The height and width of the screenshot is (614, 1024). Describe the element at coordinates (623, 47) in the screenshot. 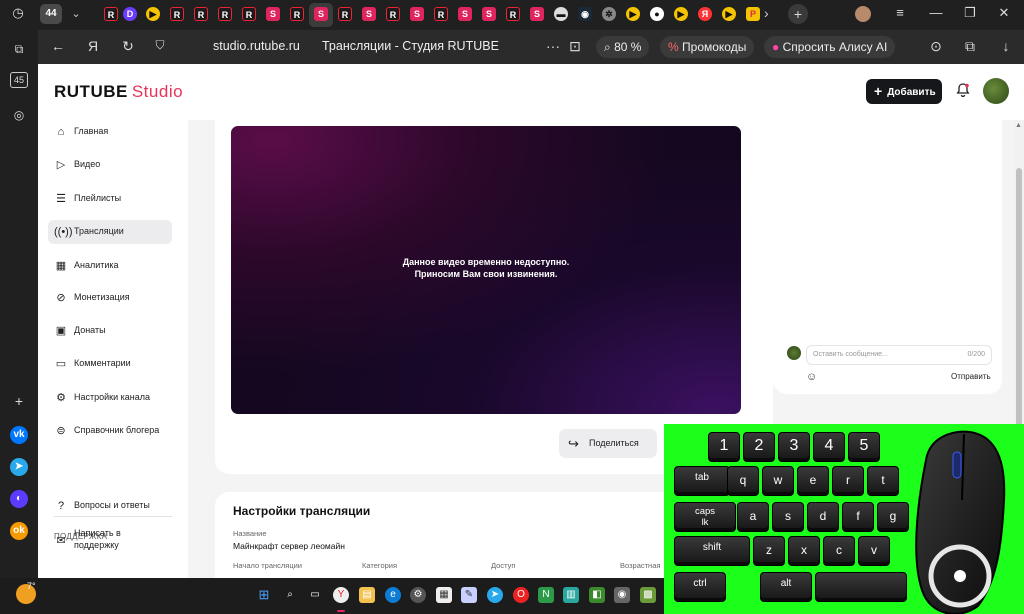

I see `zoom-chip: ⌕ 80 %` at that location.